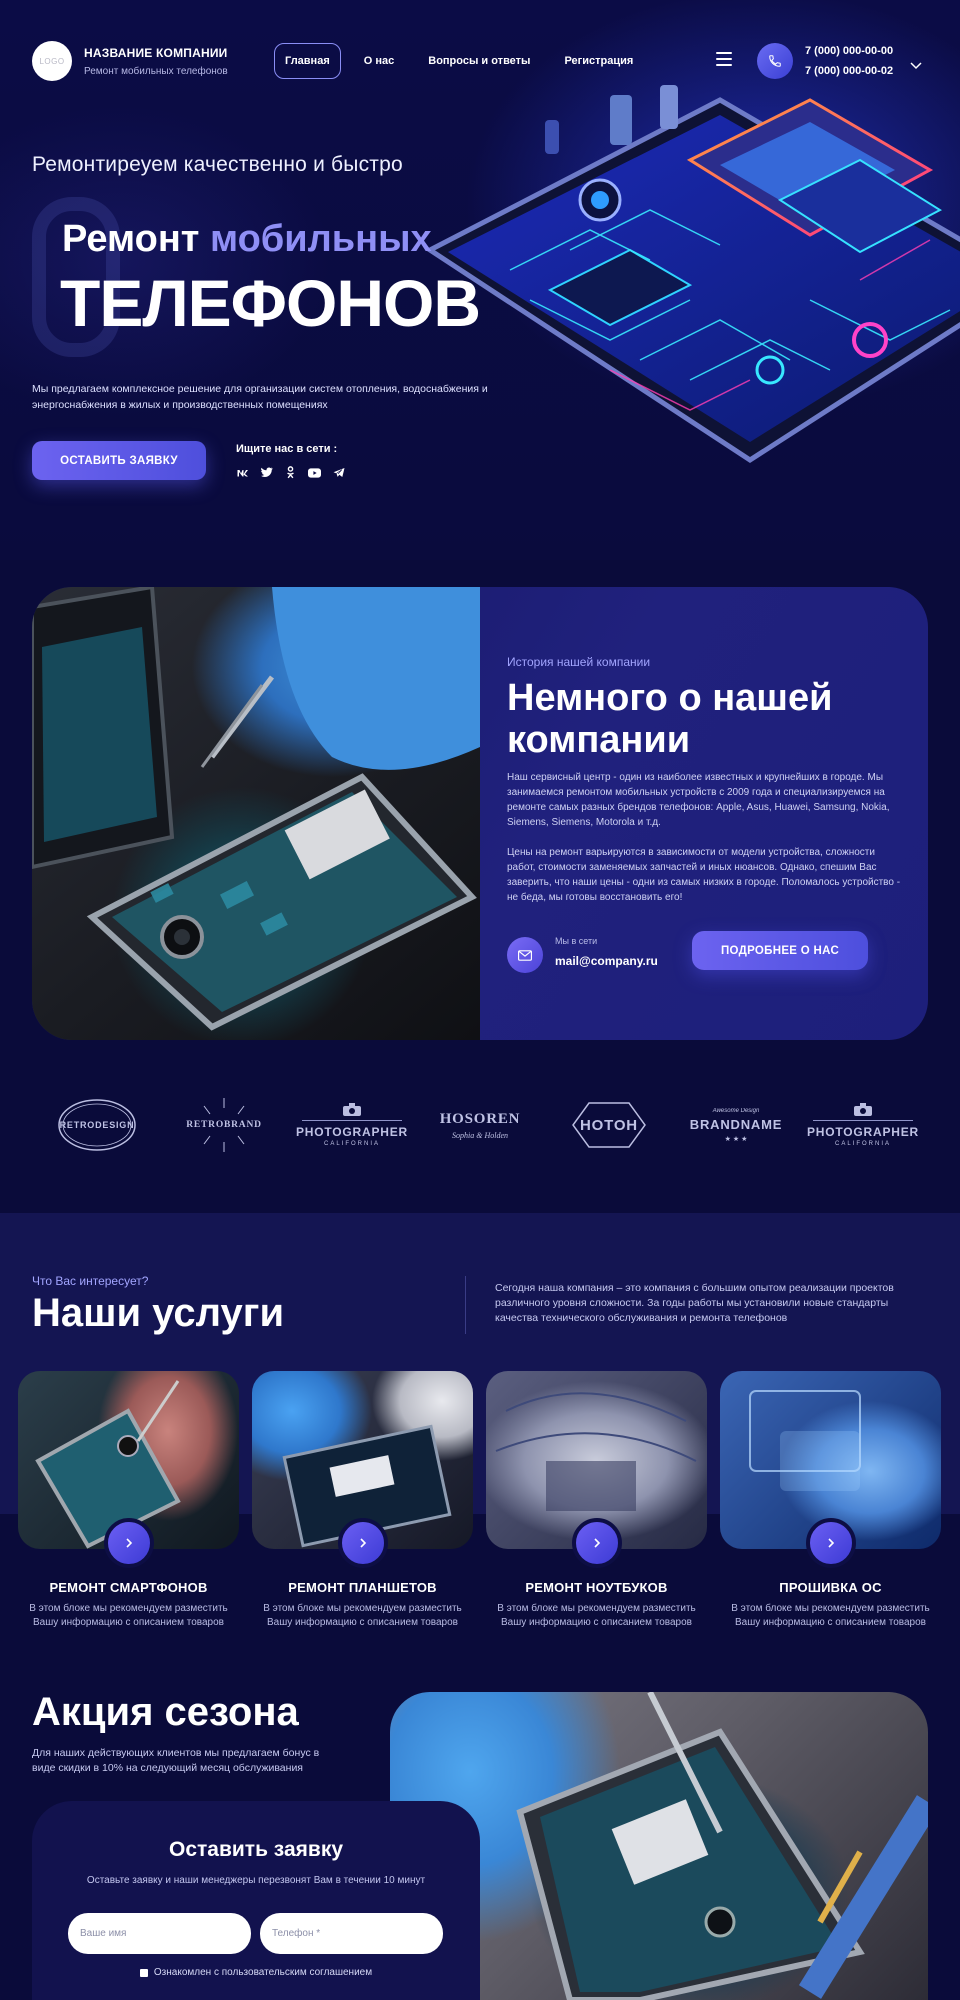  What do you see at coordinates (156, 71) in the screenshot?
I see `company-subtitle: Ремонт мобильных телефонов` at bounding box center [156, 71].